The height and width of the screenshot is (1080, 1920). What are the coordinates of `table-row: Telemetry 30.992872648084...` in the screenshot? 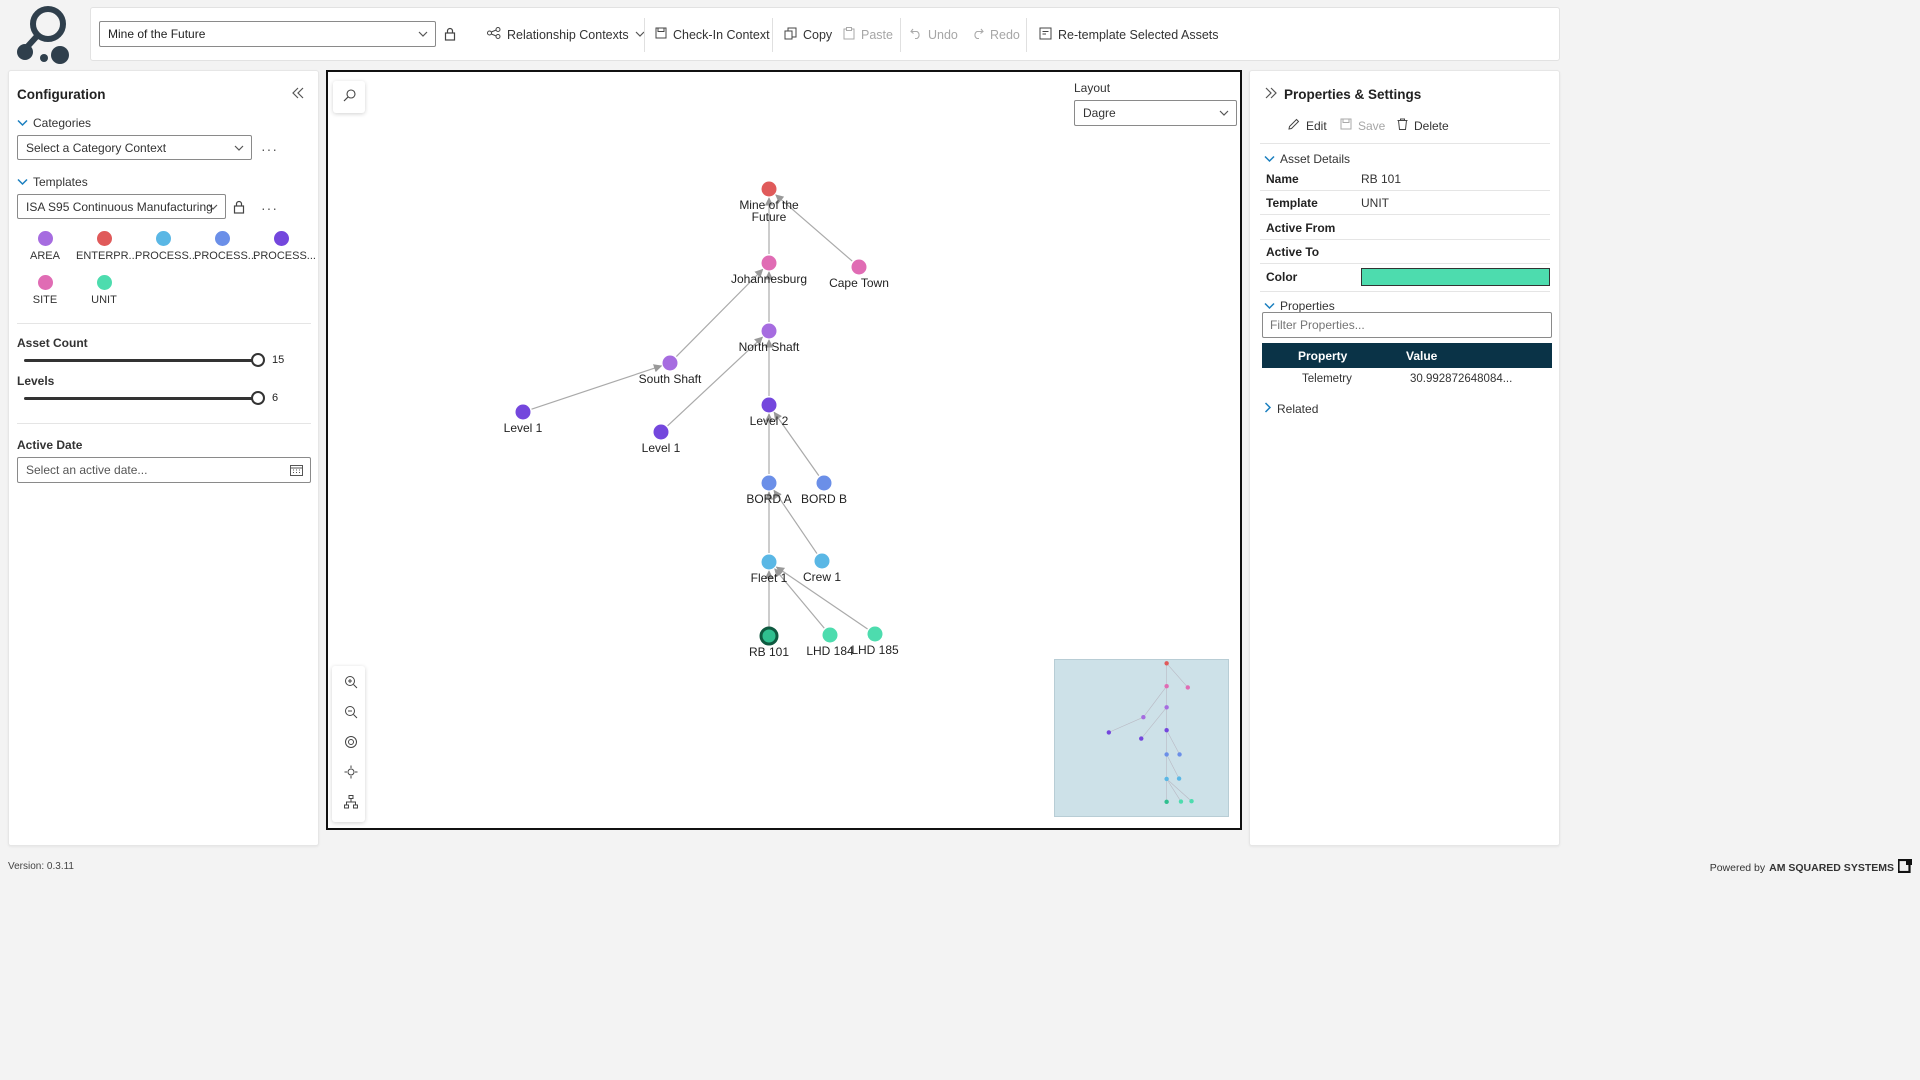 It's located at (1407, 380).